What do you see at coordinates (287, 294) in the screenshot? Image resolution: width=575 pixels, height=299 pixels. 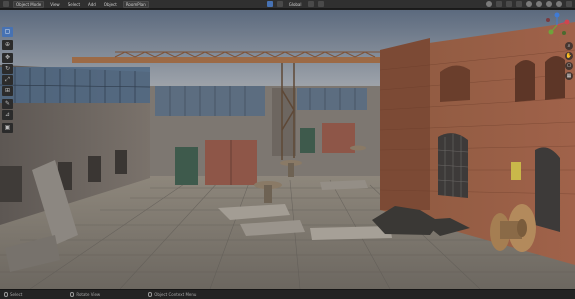 I see `status-bar: Select Rotate View Object Context Menu` at bounding box center [287, 294].